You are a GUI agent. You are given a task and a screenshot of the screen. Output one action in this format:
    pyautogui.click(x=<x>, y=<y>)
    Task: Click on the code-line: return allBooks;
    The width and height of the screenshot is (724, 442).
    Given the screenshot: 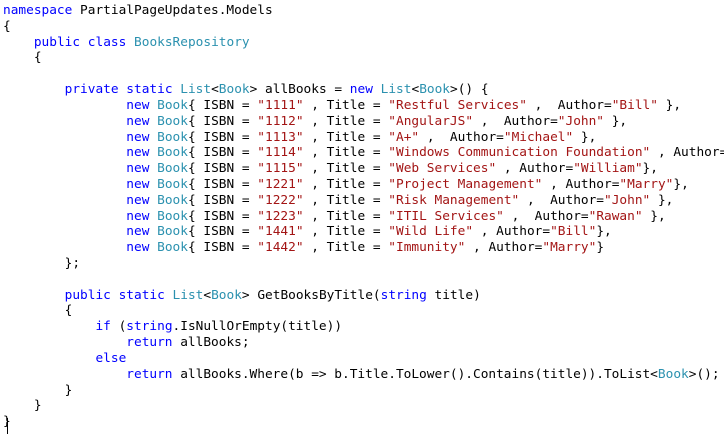 What is the action you would take?
    pyautogui.click(x=363, y=343)
    